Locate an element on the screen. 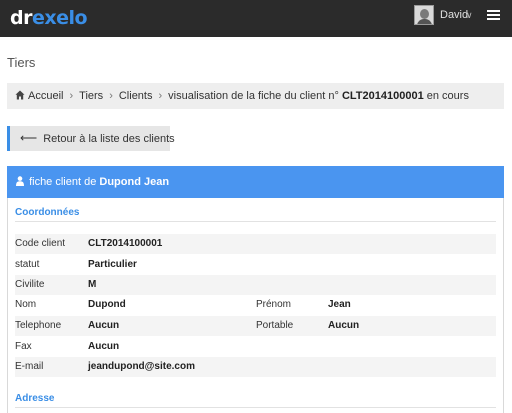 The height and width of the screenshot is (413, 512). field-value: Dupond is located at coordinates (107, 304).